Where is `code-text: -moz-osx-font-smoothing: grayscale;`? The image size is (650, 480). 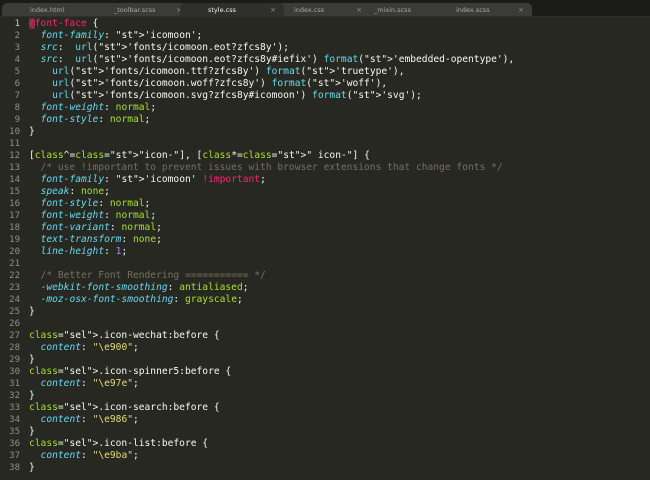
code-text: -moz-osx-font-smoothing: grayscale; is located at coordinates (141, 299).